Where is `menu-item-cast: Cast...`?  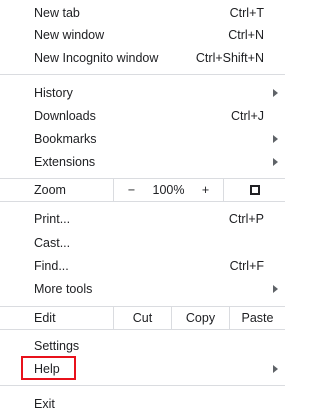
menu-item-cast: Cast... is located at coordinates (142, 243).